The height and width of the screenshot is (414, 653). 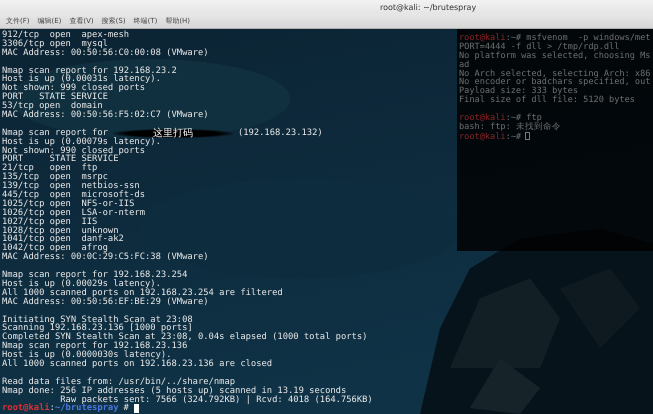 What do you see at coordinates (105, 302) in the screenshot?
I see `output-line: MAC Address: 00:50:56:EF:BE:29 (VMware)` at bounding box center [105, 302].